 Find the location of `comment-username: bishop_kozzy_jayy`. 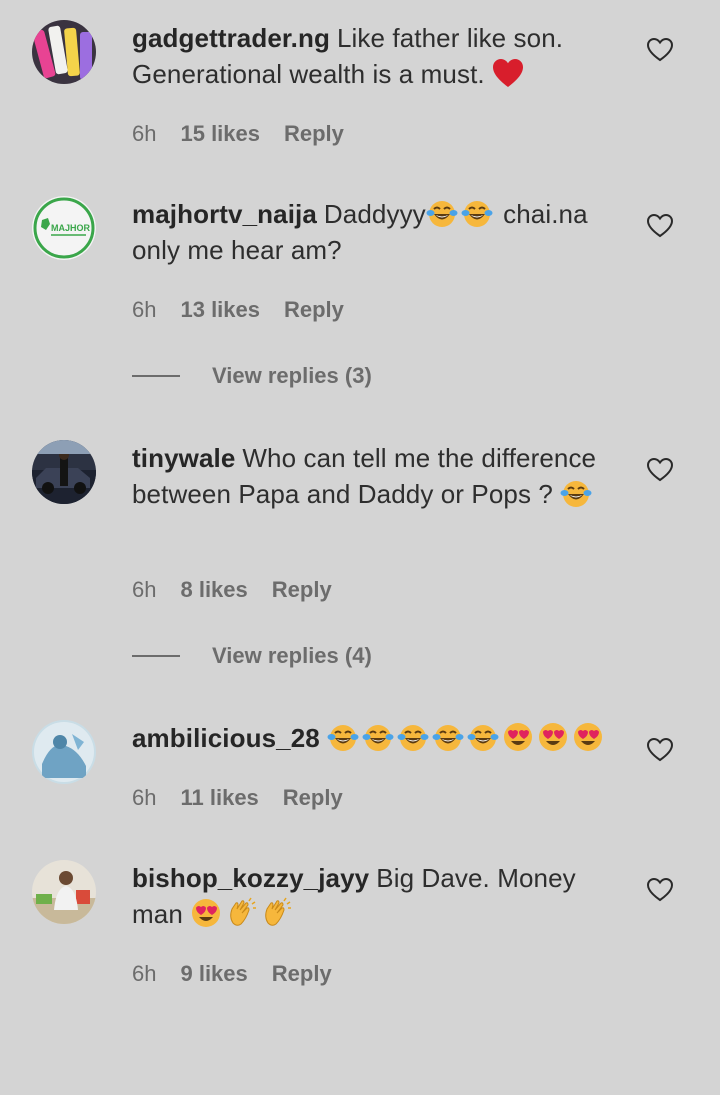

comment-username: bishop_kozzy_jayy is located at coordinates (250, 878).